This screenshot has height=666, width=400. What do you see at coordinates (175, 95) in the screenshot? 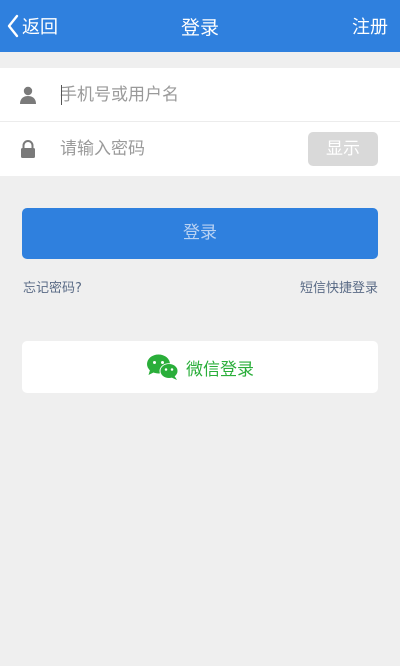
I see `username-input` at bounding box center [175, 95].